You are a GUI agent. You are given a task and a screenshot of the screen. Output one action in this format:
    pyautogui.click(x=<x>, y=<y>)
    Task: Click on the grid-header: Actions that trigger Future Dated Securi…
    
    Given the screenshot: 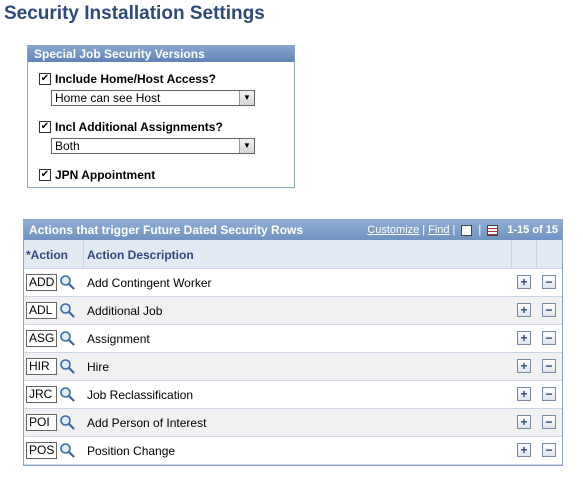 What is the action you would take?
    pyautogui.click(x=293, y=230)
    